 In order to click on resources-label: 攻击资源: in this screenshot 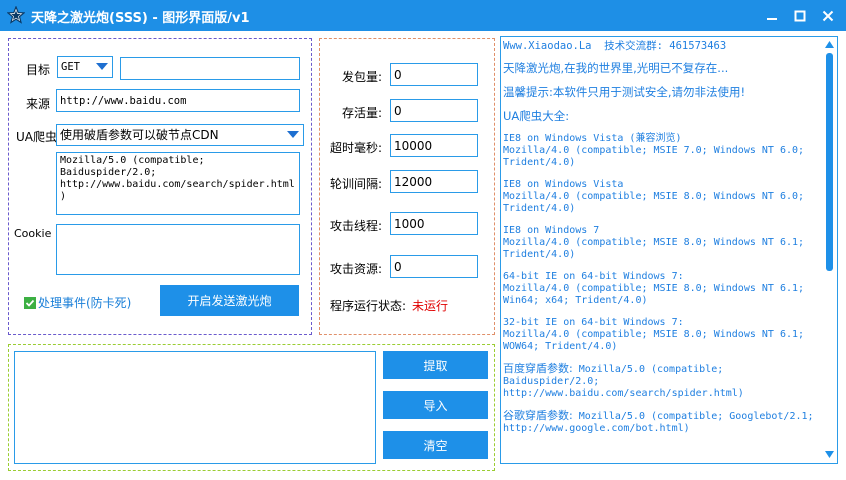, I will do `click(355, 269)`.